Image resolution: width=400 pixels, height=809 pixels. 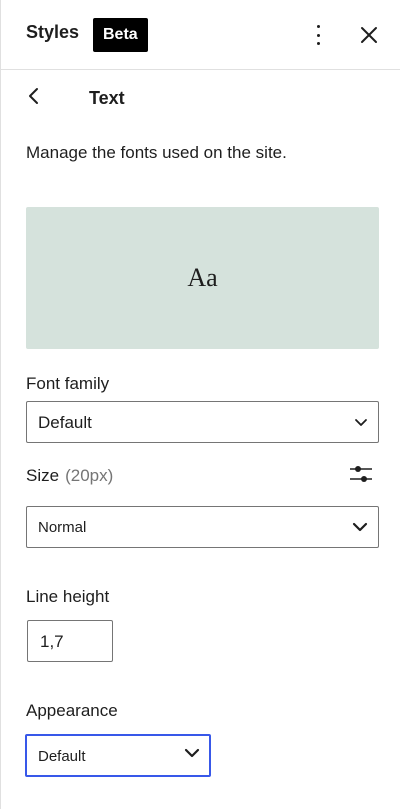 What do you see at coordinates (34, 96) in the screenshot?
I see `chevron-left-icon` at bounding box center [34, 96].